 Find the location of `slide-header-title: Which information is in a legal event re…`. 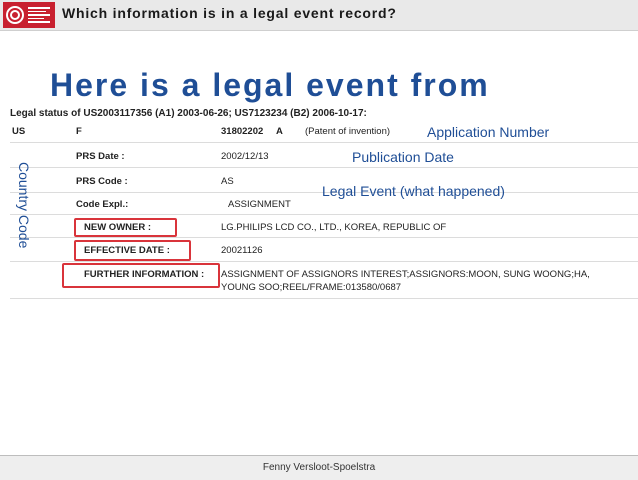

slide-header-title: Which information is in a legal event re… is located at coordinates (229, 13).